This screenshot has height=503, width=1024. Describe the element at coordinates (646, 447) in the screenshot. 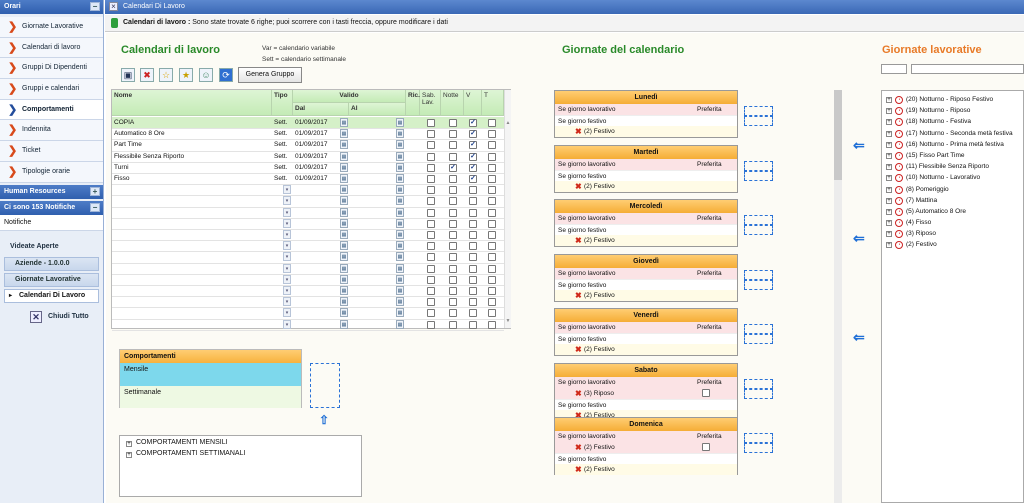

I see `working-item: ✖ (2) Festivo` at that location.